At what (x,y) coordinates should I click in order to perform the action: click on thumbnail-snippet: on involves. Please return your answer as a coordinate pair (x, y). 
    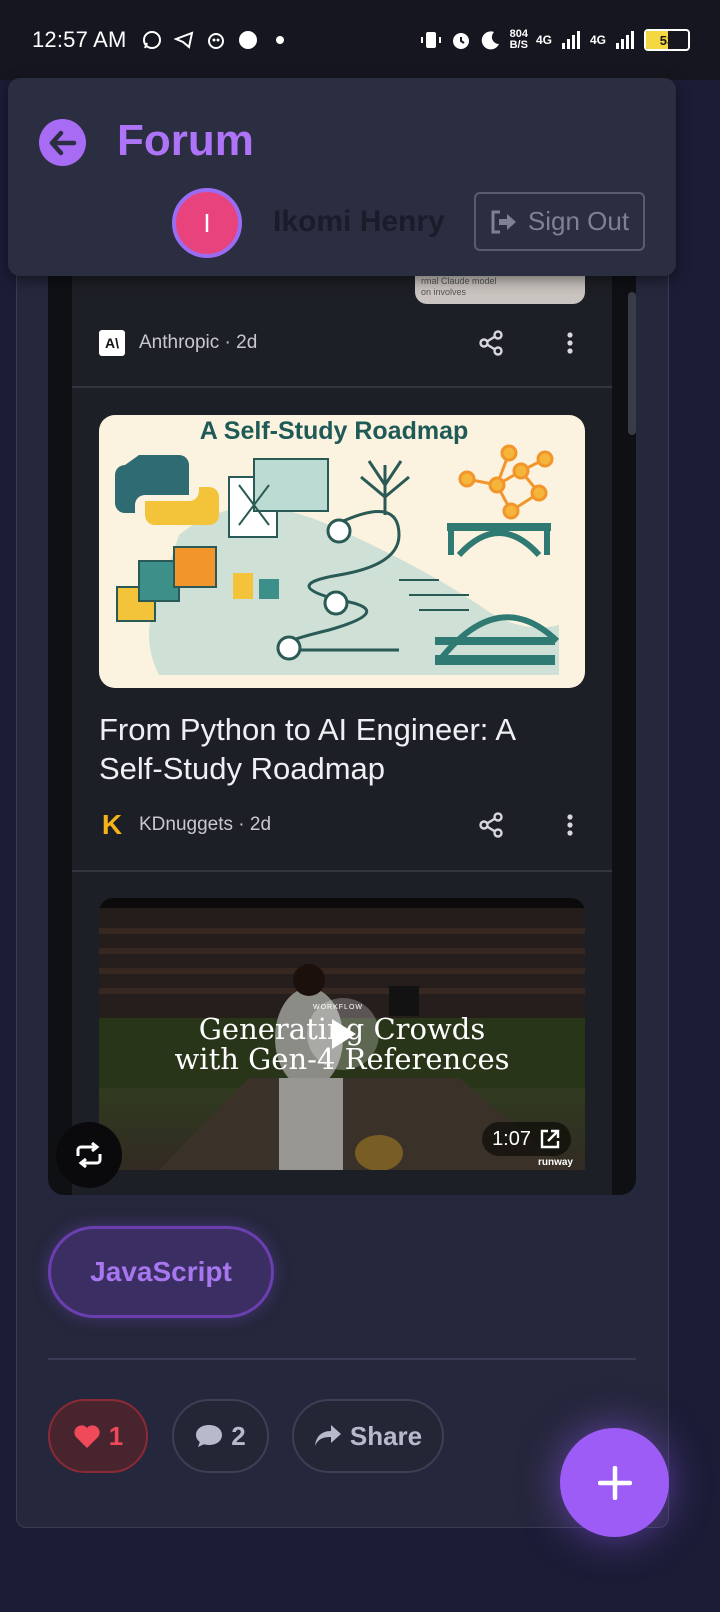
    Looking at the image, I should click on (444, 292).